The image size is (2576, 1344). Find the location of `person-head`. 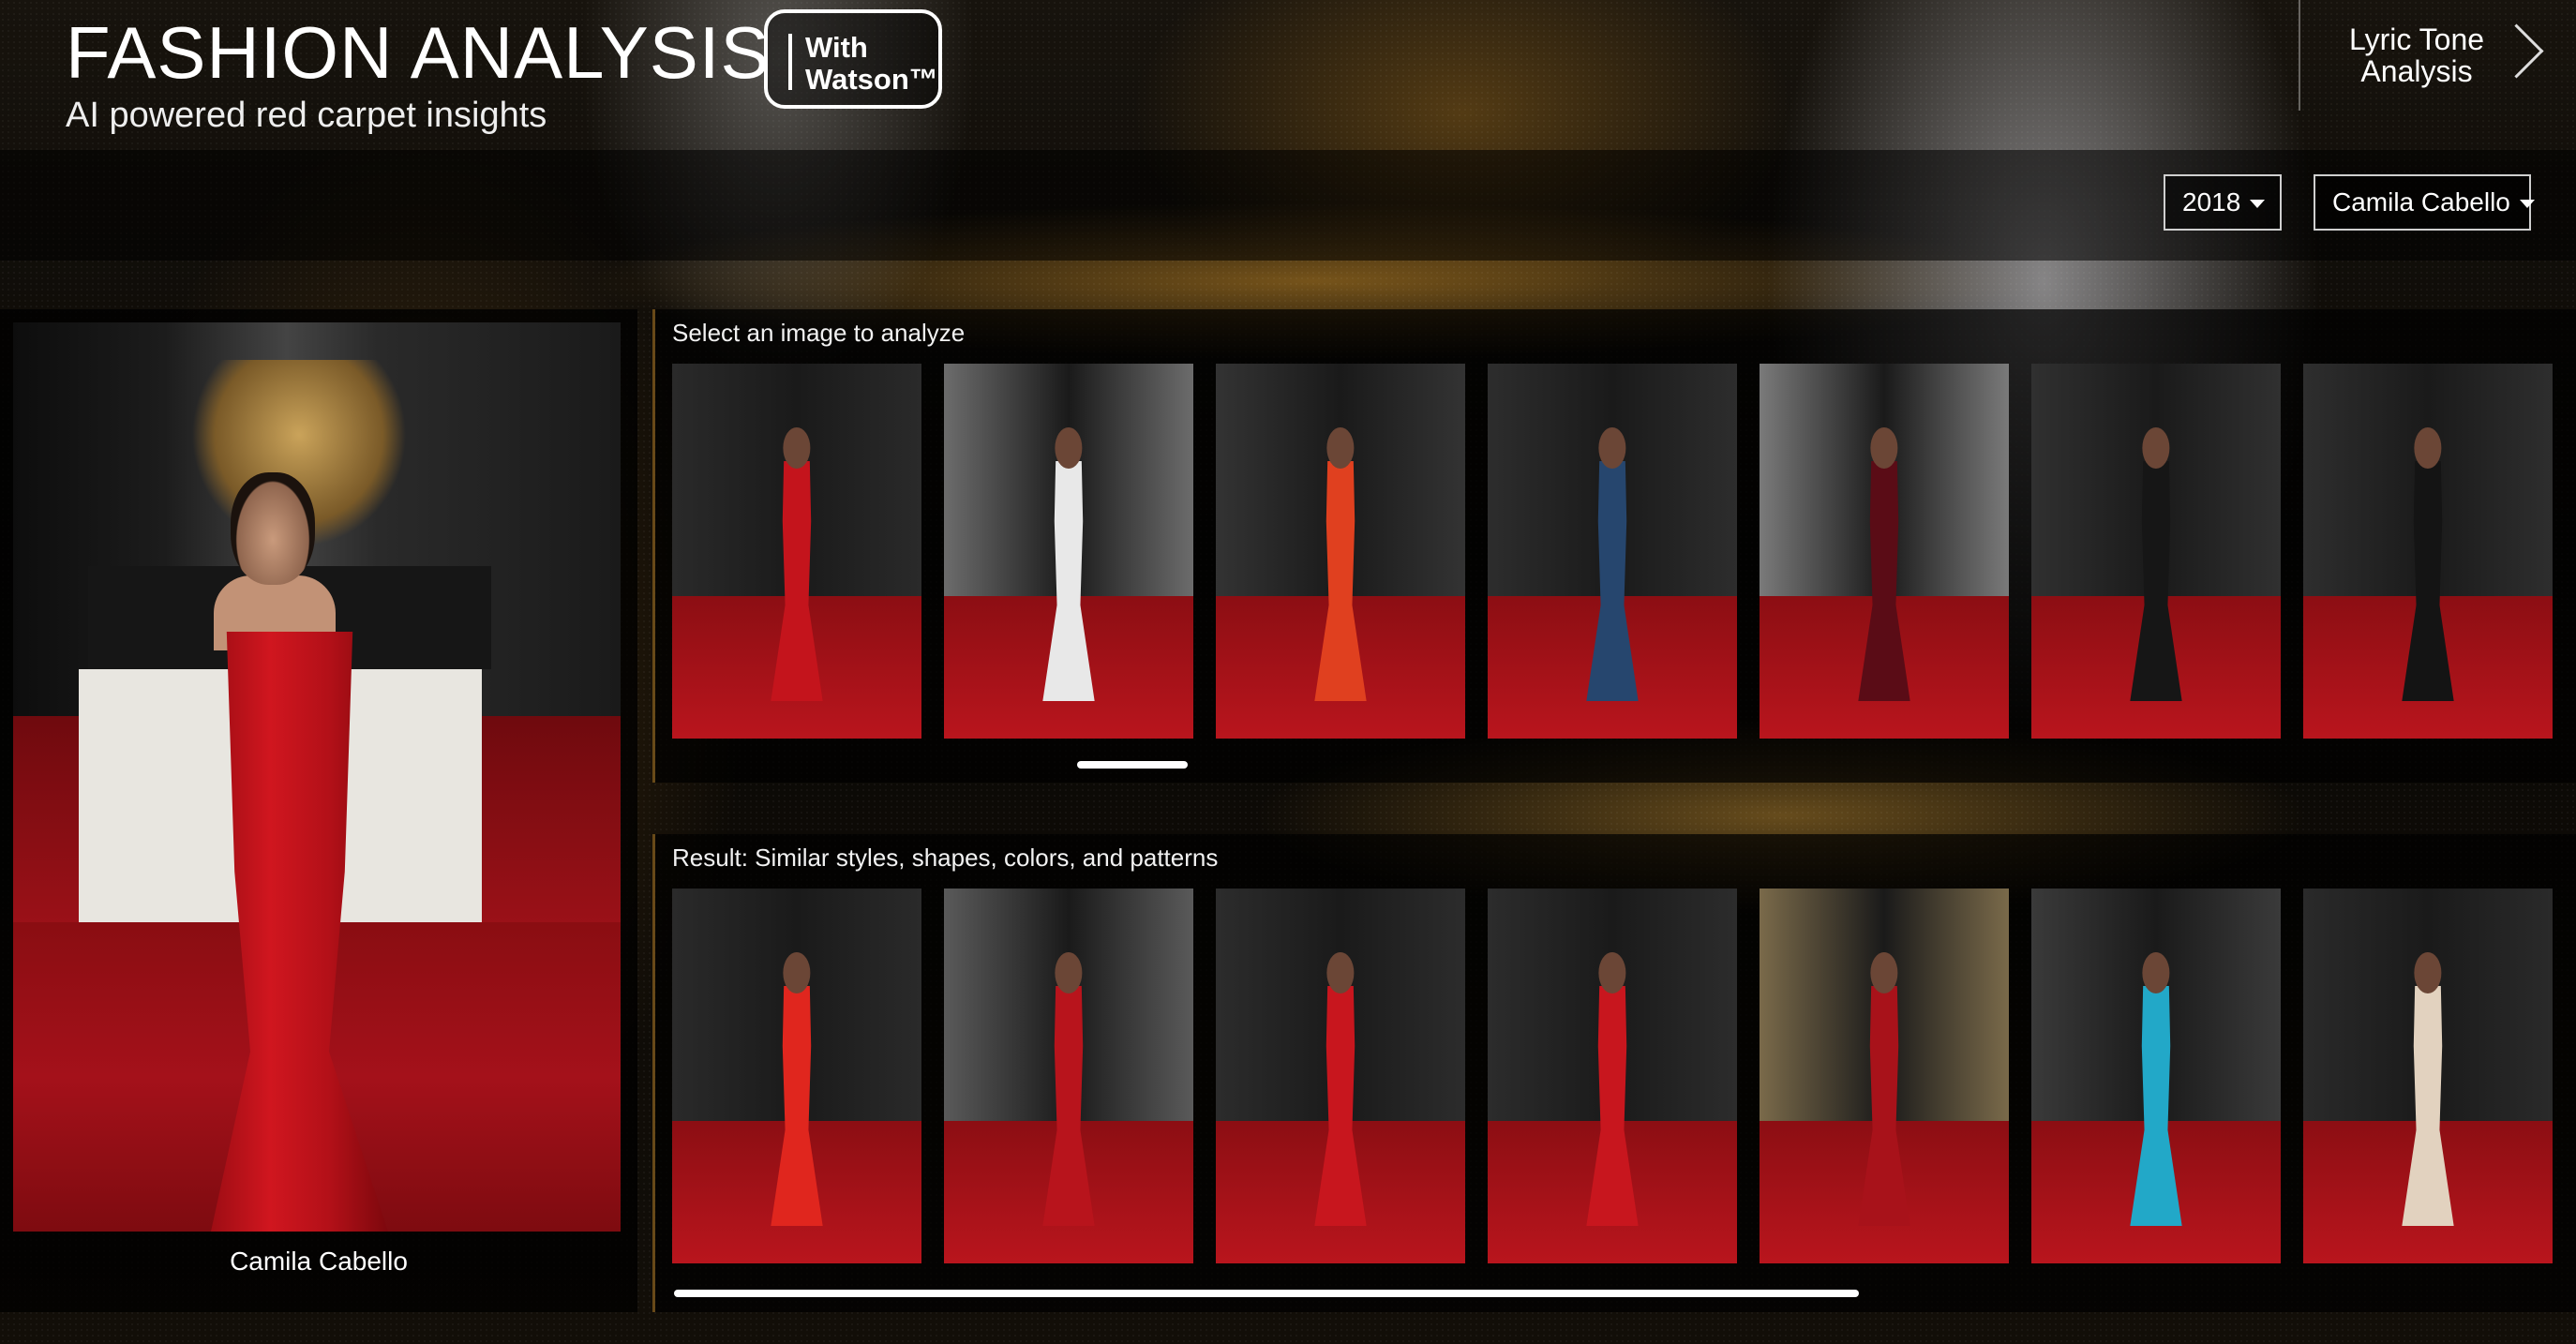

person-head is located at coordinates (273, 528).